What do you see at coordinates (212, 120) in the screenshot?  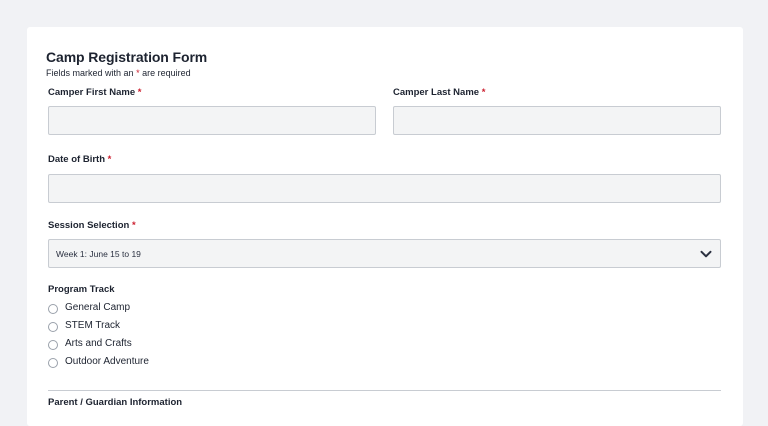 I see `first-name-input` at bounding box center [212, 120].